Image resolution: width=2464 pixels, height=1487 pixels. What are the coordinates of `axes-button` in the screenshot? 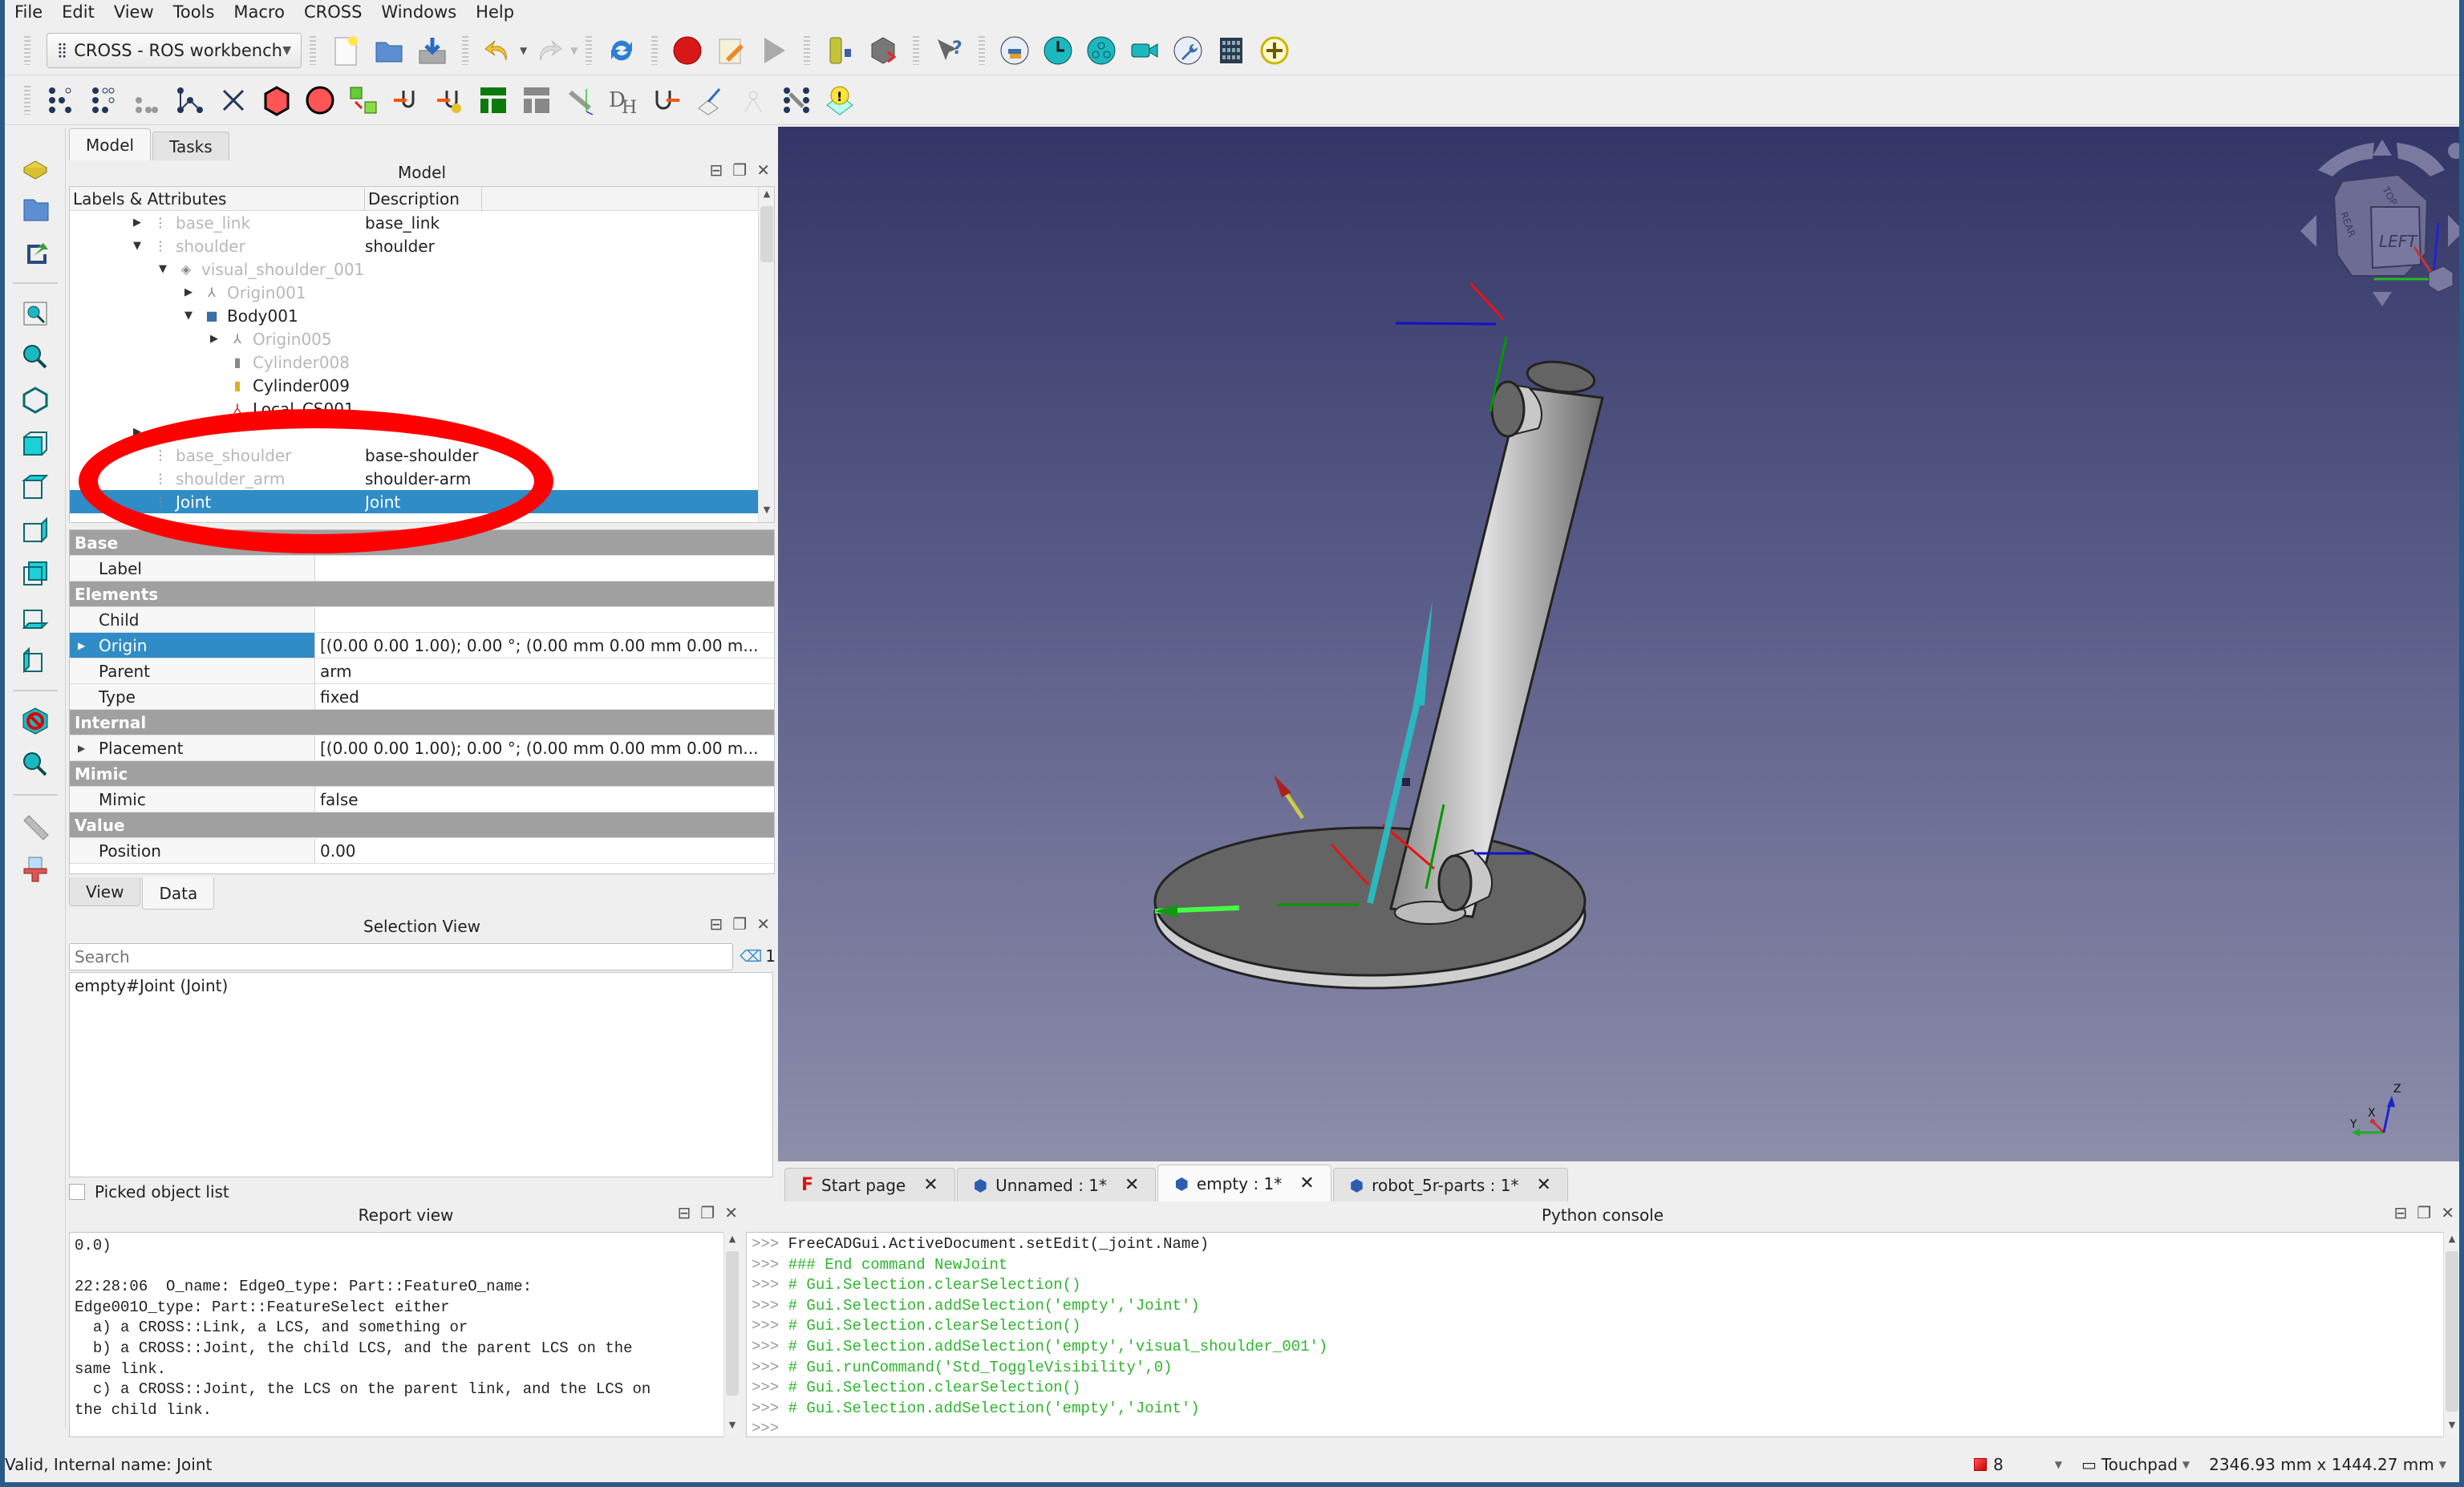 It's located at (580, 101).